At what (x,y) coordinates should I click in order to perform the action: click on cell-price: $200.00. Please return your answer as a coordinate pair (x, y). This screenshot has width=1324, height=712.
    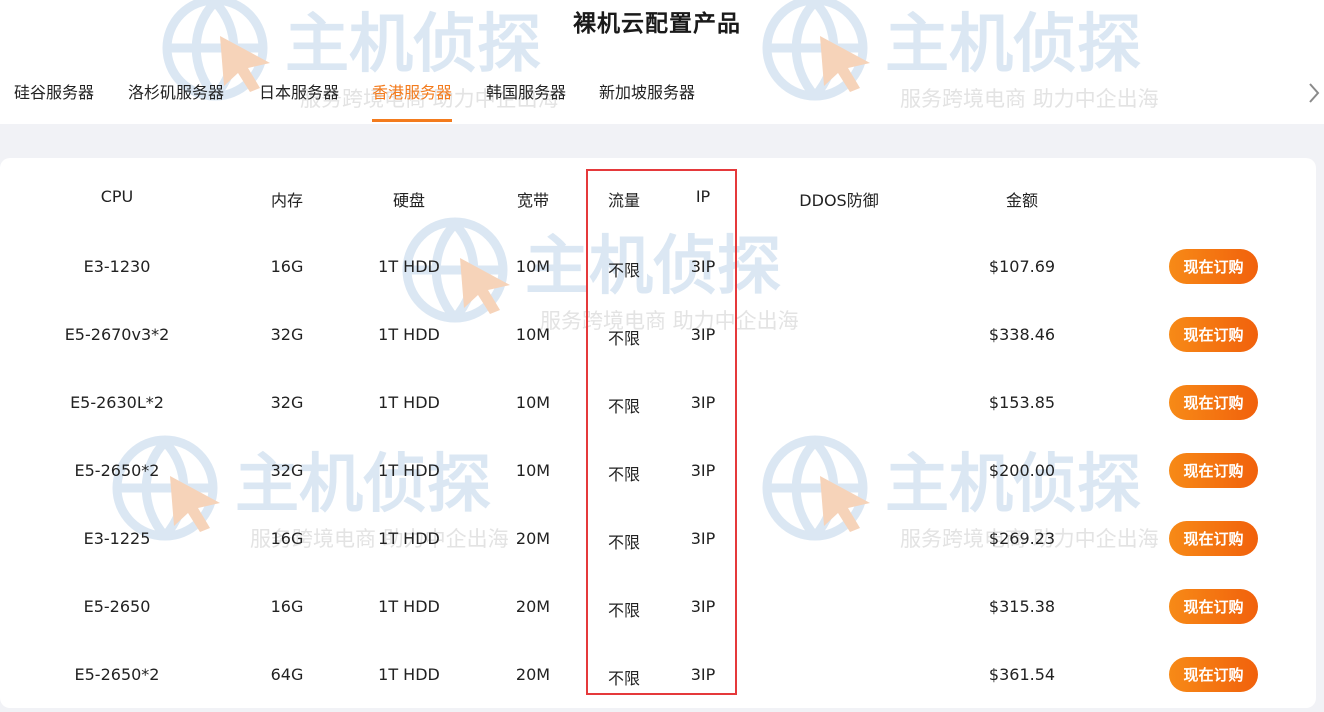
    Looking at the image, I should click on (1022, 470).